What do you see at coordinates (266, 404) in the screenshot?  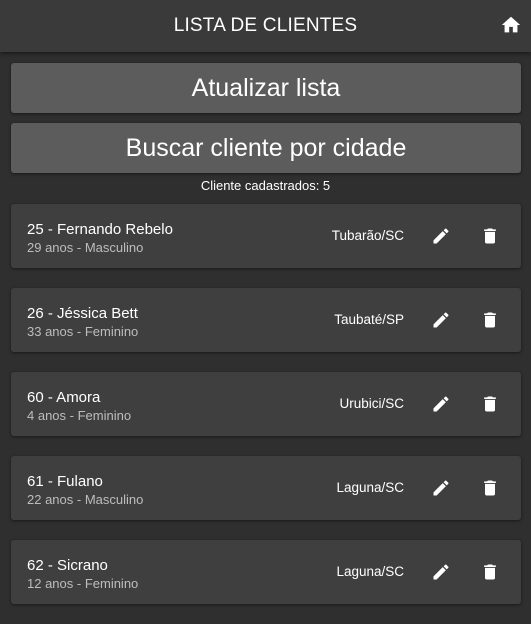 I see `client-card: 60 - Amora 4 anos - Feminino Urubici/SC` at bounding box center [266, 404].